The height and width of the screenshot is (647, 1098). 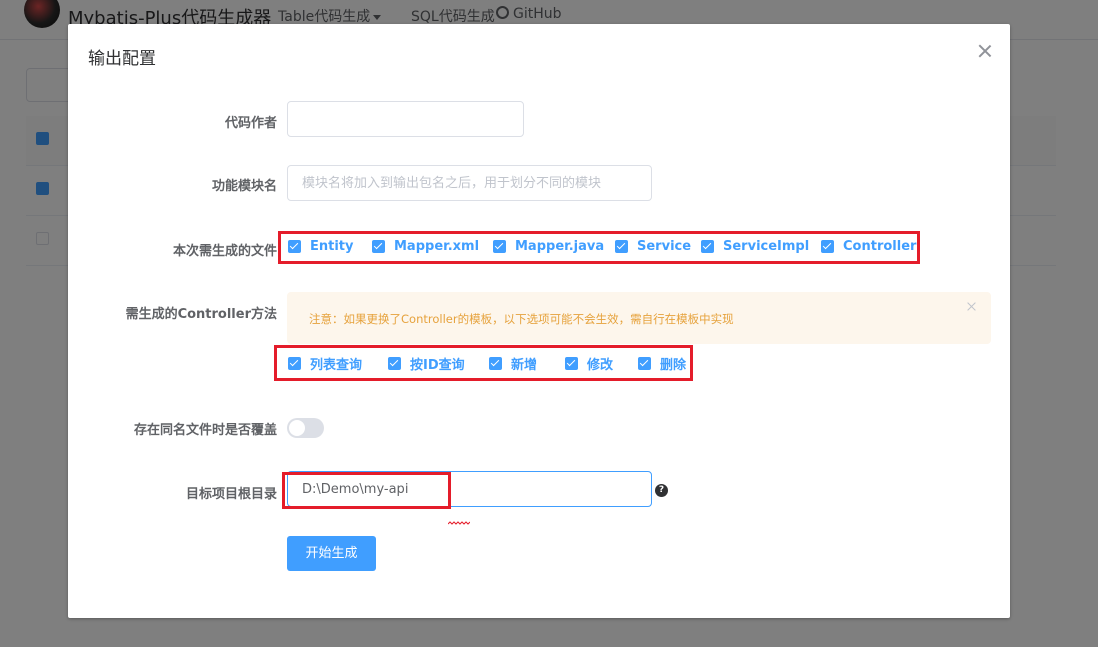 What do you see at coordinates (459, 523) in the screenshot?
I see `spellcheck-underline` at bounding box center [459, 523].